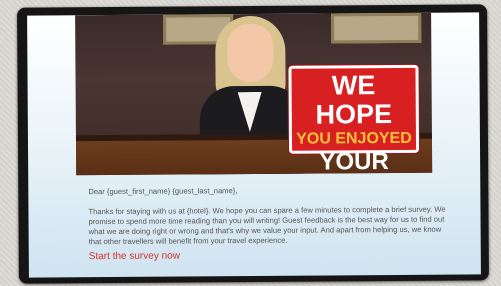 This screenshot has height=286, width=501. Describe the element at coordinates (354, 100) in the screenshot. I see `sign-line-1: WE HOPE` at that location.